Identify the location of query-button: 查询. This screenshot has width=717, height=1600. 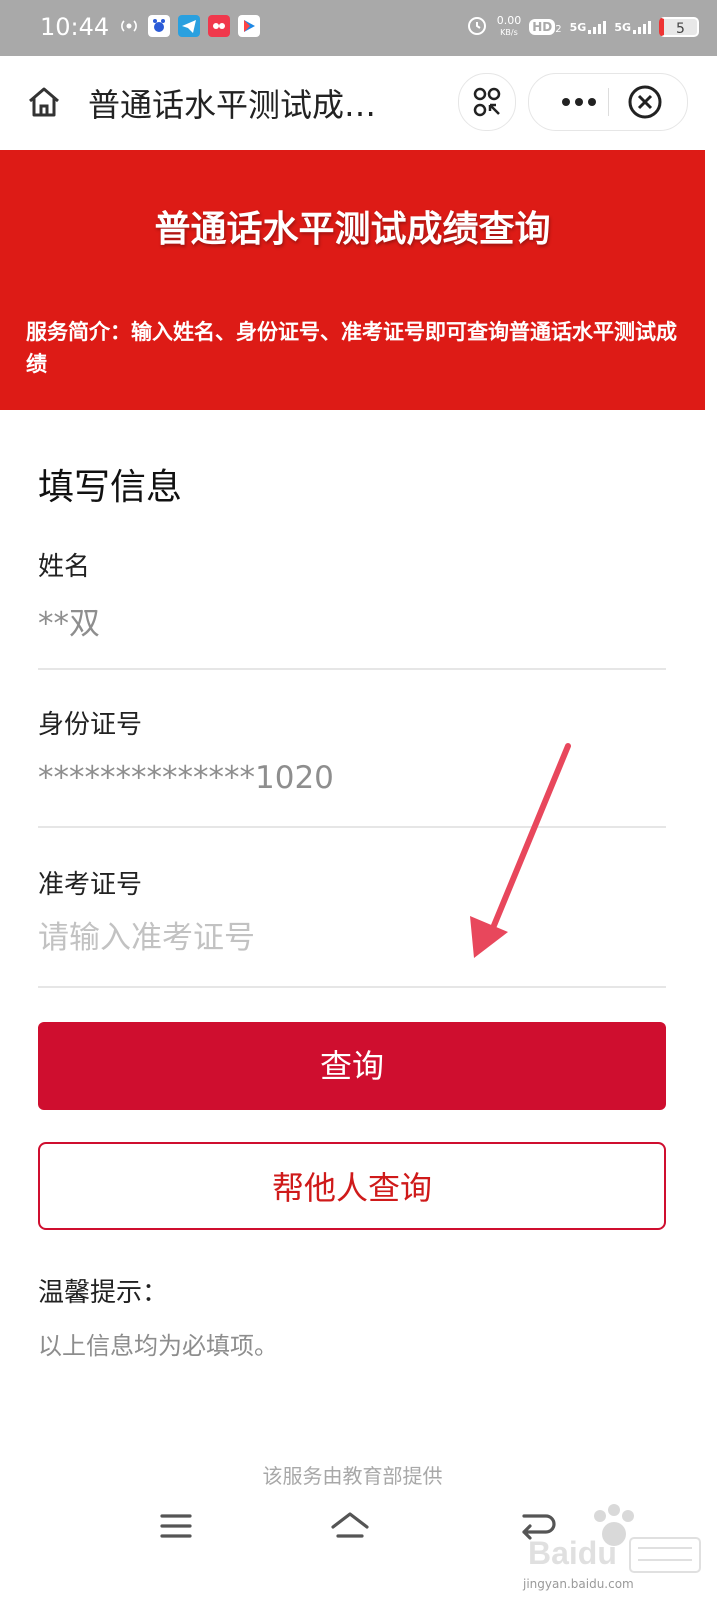
(352, 1066).